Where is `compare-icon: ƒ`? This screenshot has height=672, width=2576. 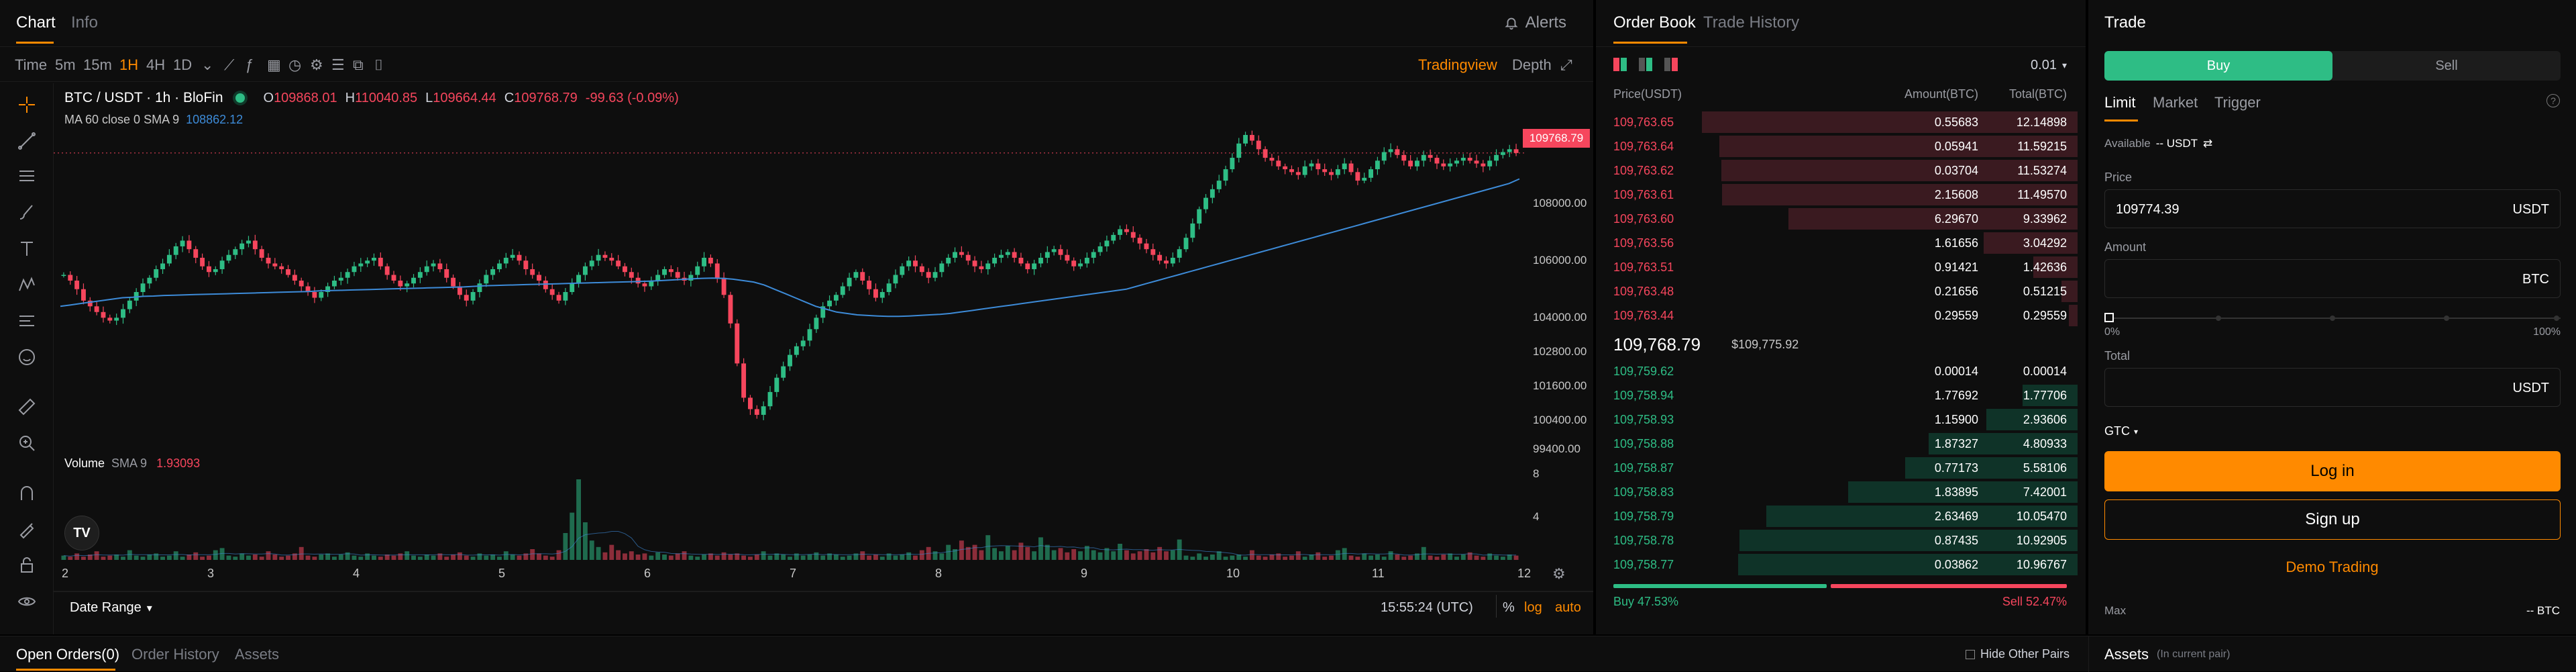 compare-icon: ƒ is located at coordinates (250, 65).